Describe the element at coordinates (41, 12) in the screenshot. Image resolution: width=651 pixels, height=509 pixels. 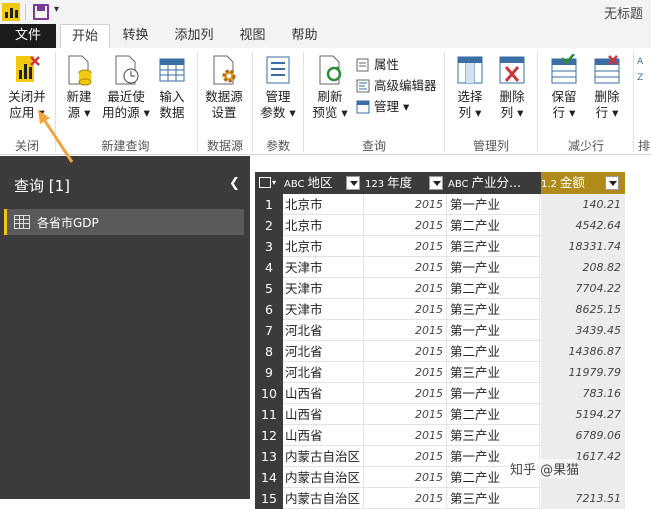
I see `save-icon` at that location.